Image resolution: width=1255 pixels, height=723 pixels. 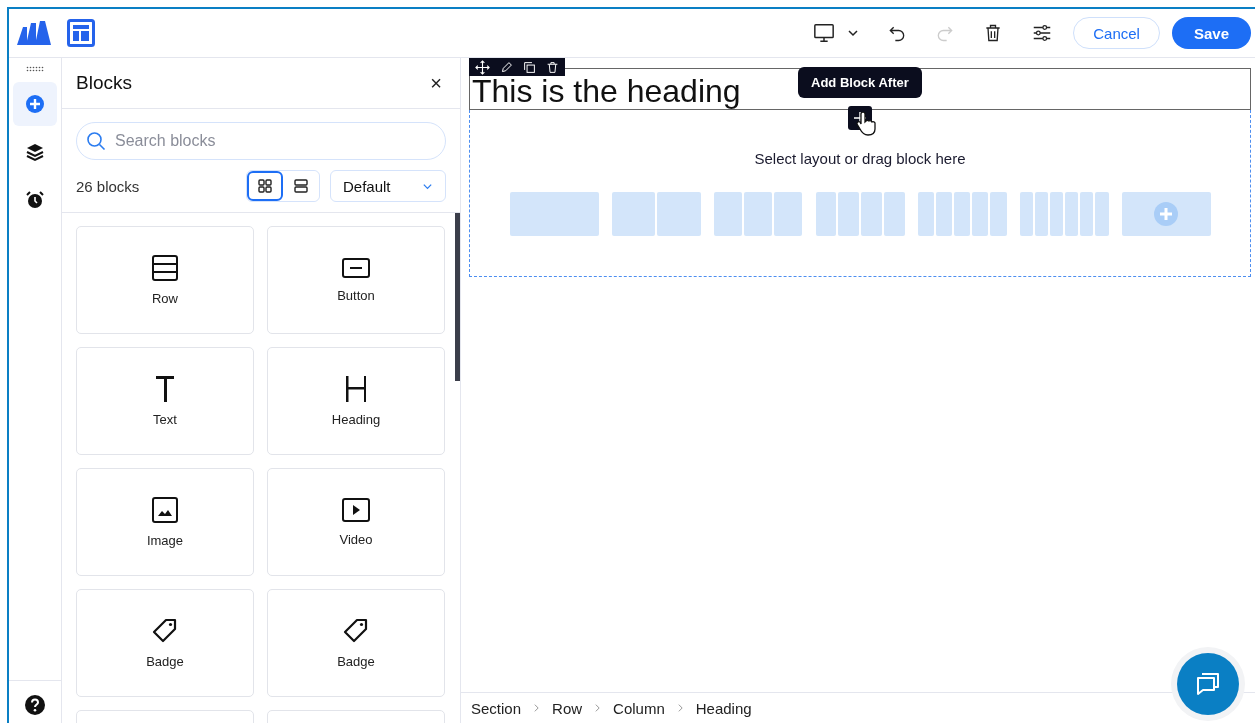 I want to click on block-card: Image, so click(x=165, y=522).